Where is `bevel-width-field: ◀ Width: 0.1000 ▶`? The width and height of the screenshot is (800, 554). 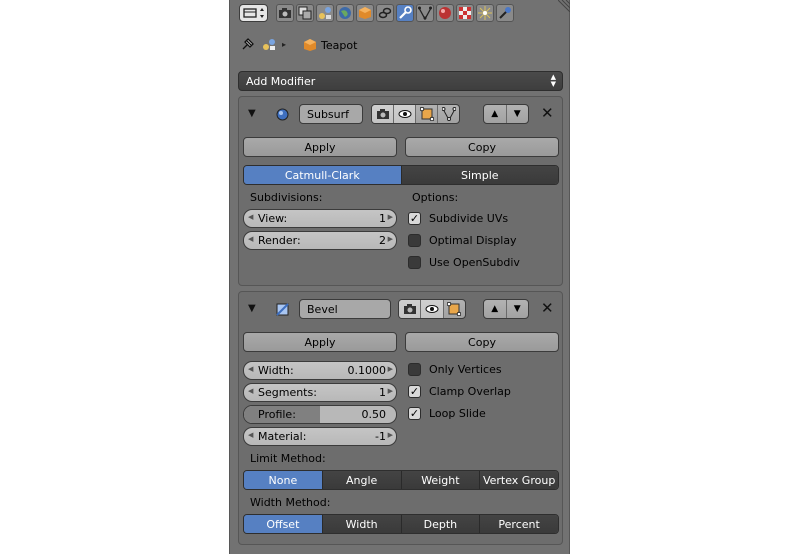 bevel-width-field: ◀ Width: 0.1000 ▶ is located at coordinates (320, 370).